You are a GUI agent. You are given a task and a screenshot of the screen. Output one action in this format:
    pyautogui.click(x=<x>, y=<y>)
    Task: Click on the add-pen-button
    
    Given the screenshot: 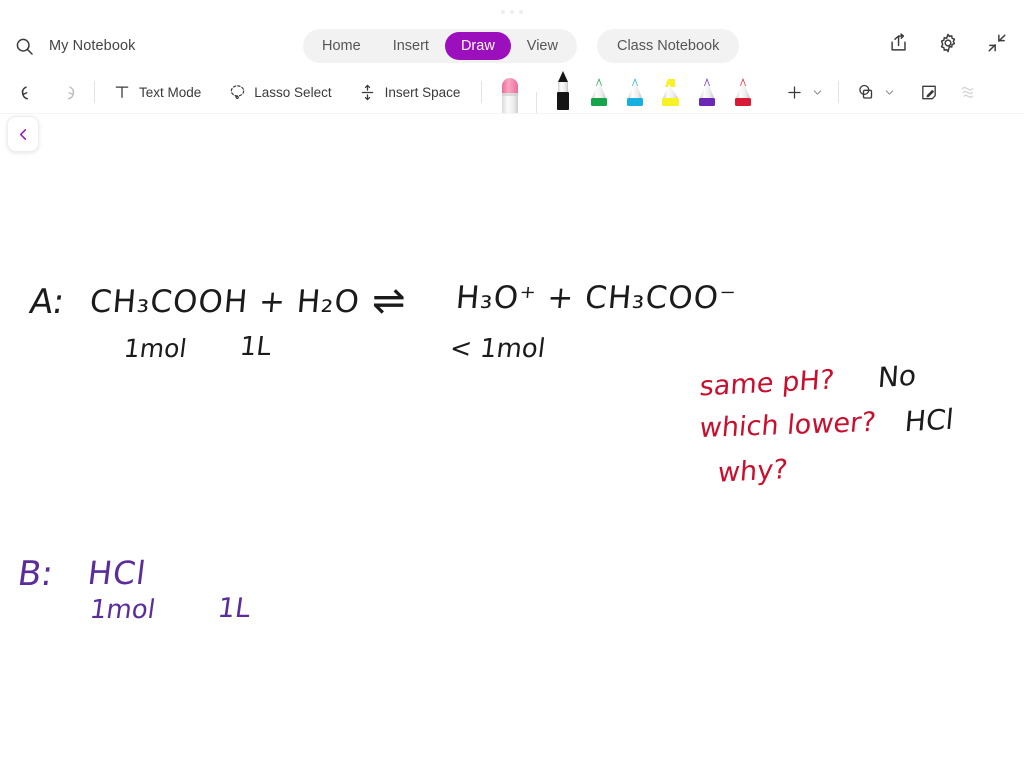 What is the action you would take?
    pyautogui.click(x=803, y=92)
    